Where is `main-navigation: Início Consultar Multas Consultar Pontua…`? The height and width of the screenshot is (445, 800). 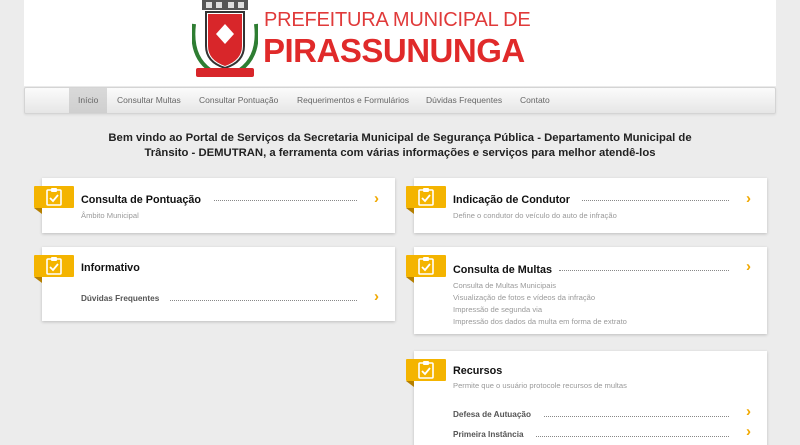
main-navigation: Início Consultar Multas Consultar Pontua… is located at coordinates (400, 100).